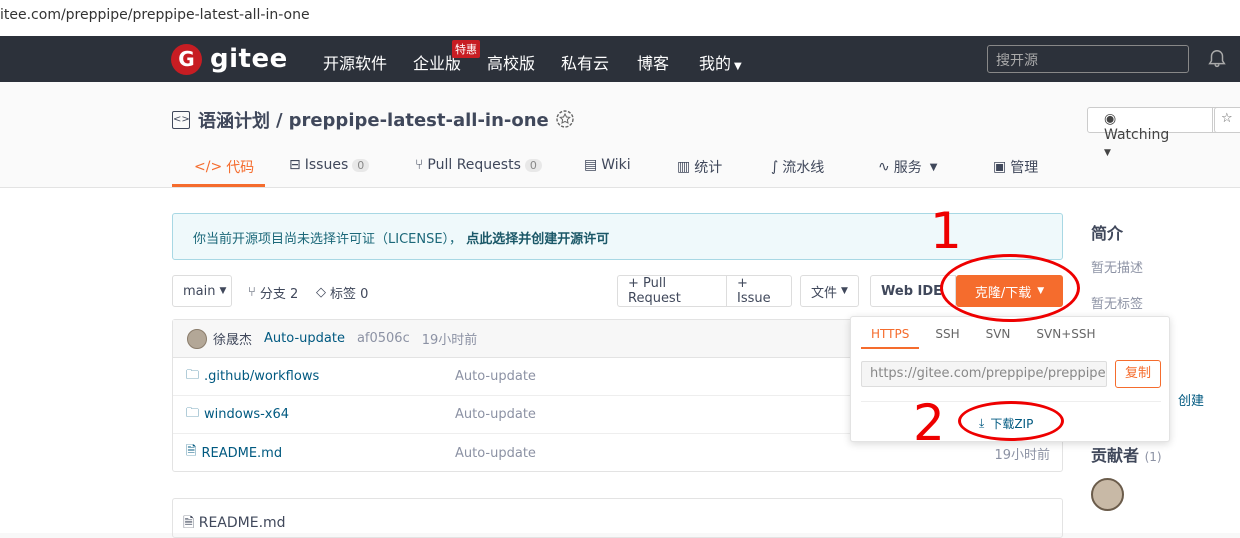 The width and height of the screenshot is (1240, 538). What do you see at coordinates (1024, 168) in the screenshot?
I see `tab-manage-label: 管理` at bounding box center [1024, 168].